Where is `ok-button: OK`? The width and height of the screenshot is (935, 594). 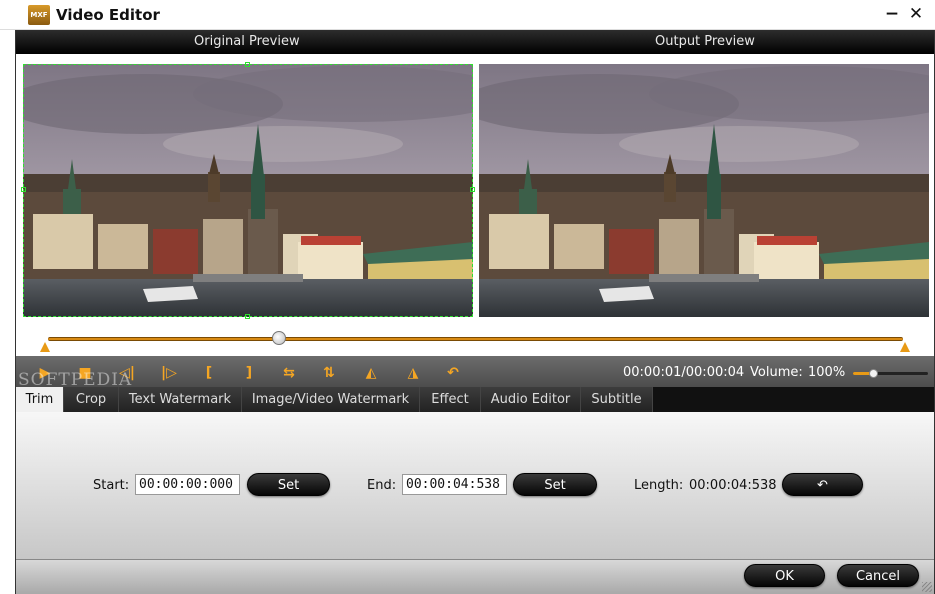
ok-button: OK is located at coordinates (784, 575).